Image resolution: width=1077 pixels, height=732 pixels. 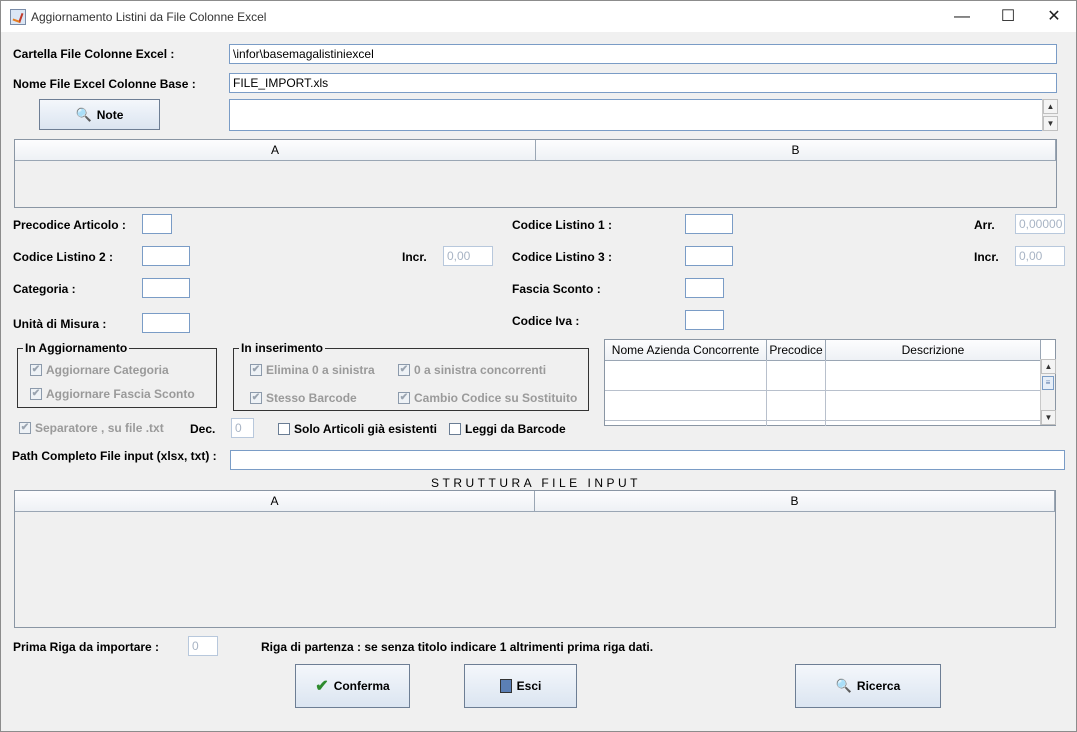 I want to click on chk-leggi-barcode: Leggi da Barcode, so click(x=507, y=429).